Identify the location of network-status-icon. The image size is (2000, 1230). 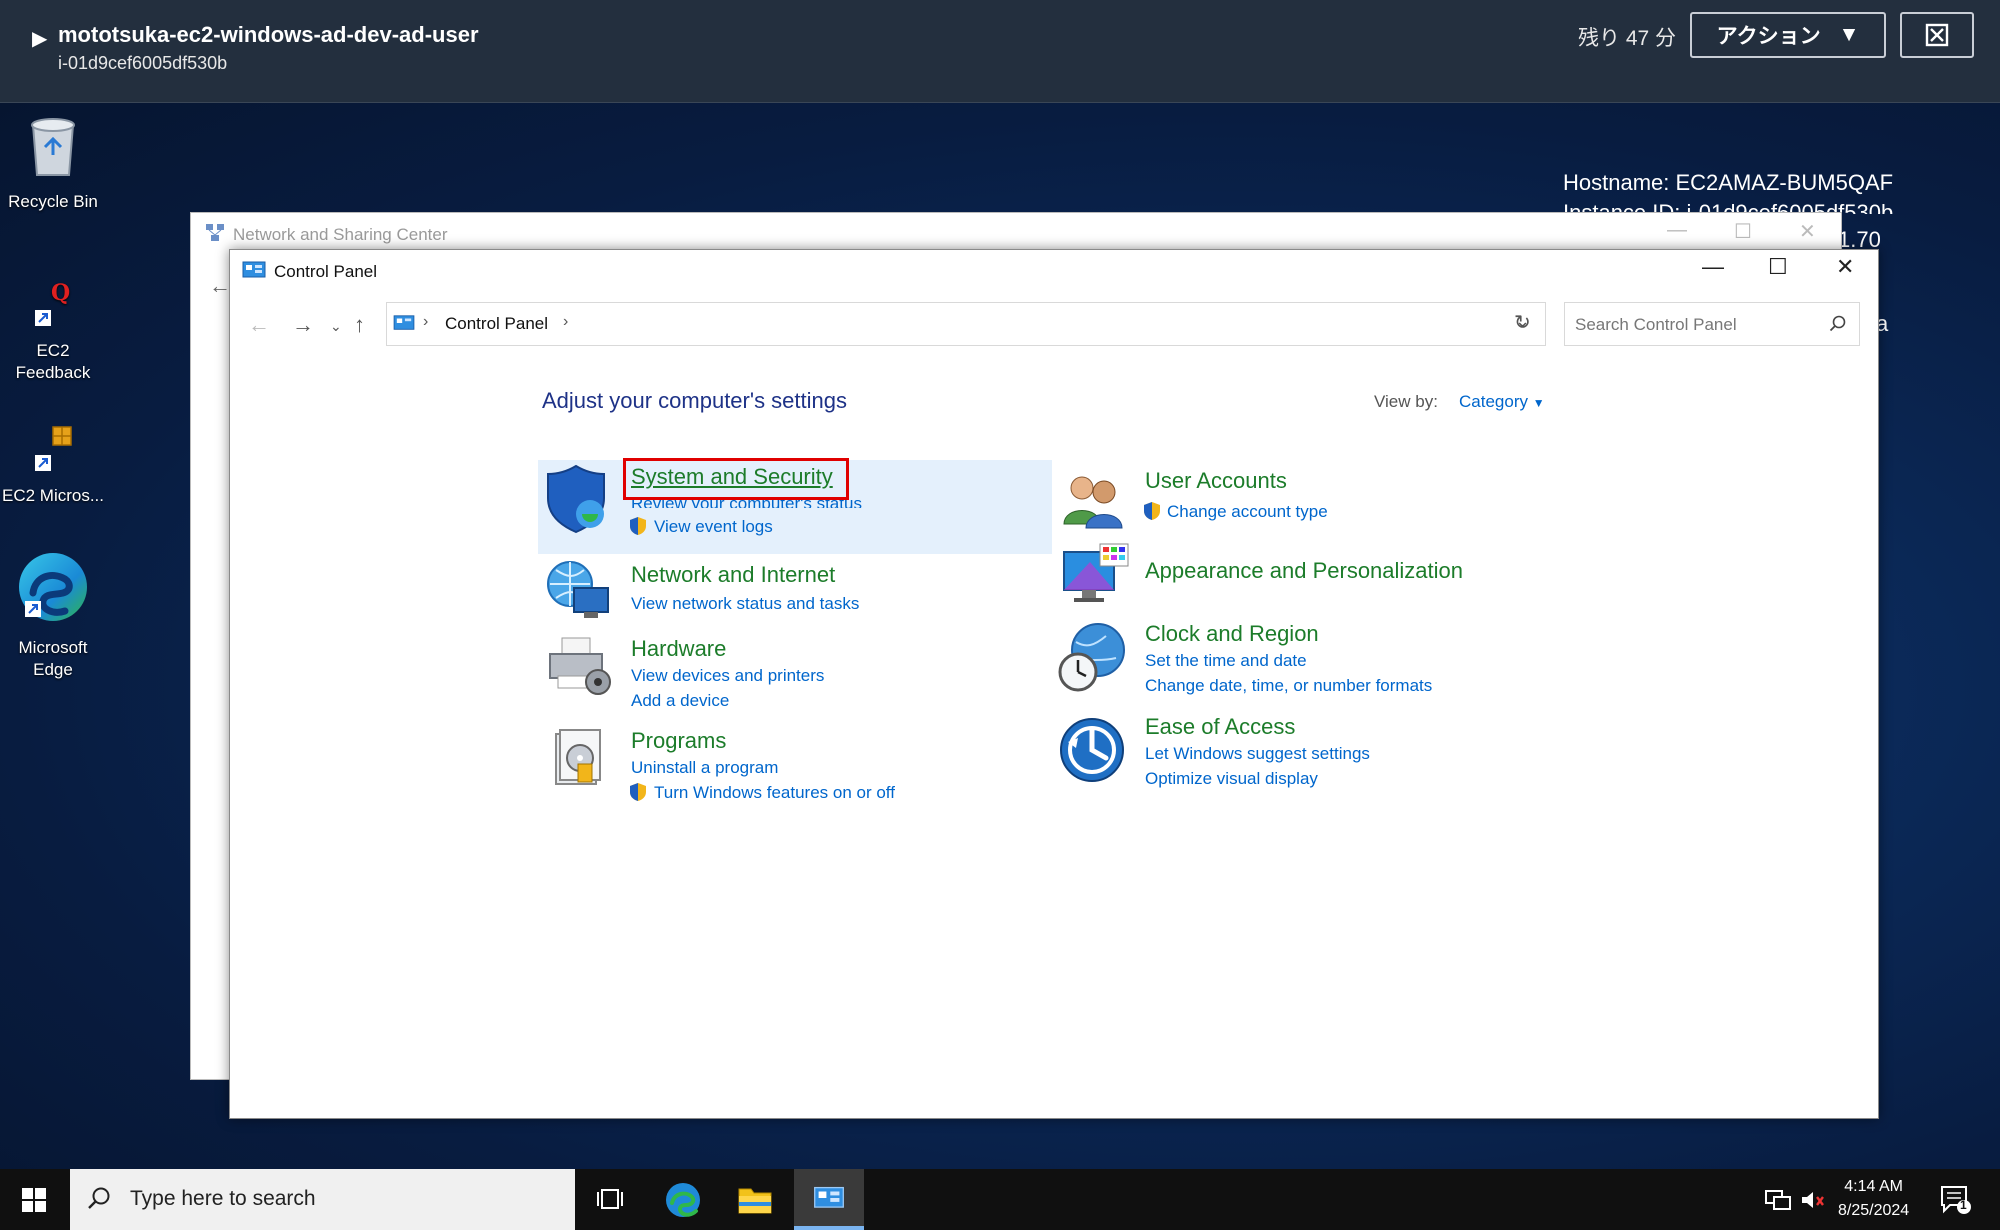
(1778, 1200).